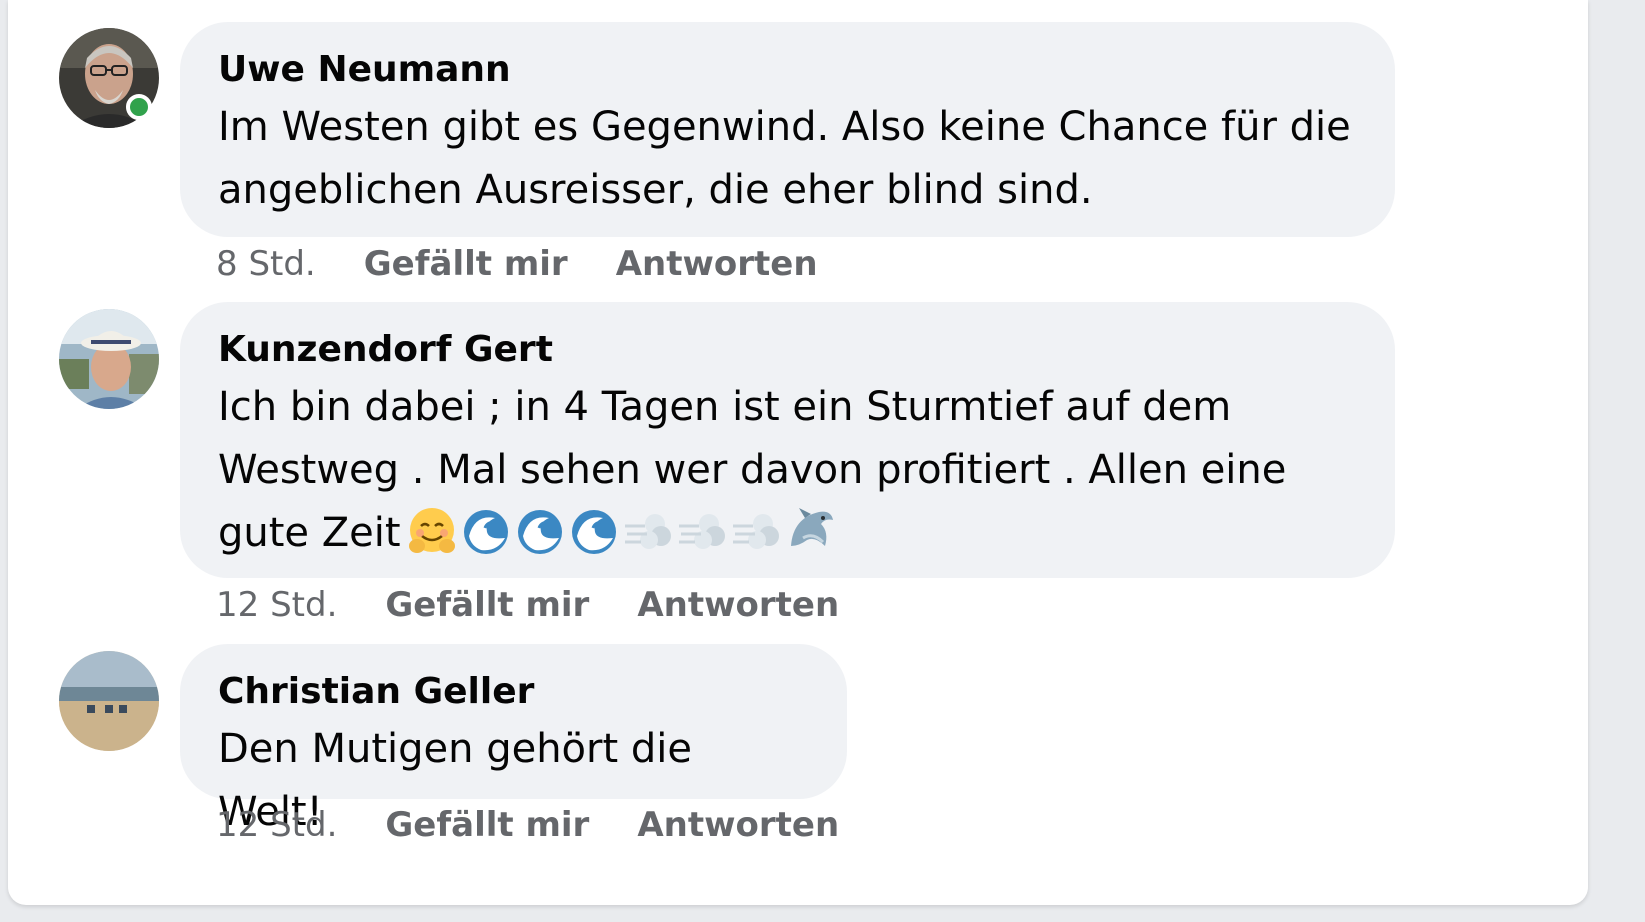 Image resolution: width=1645 pixels, height=922 pixels. Describe the element at coordinates (139, 107) in the screenshot. I see `online-status-indicator` at that location.